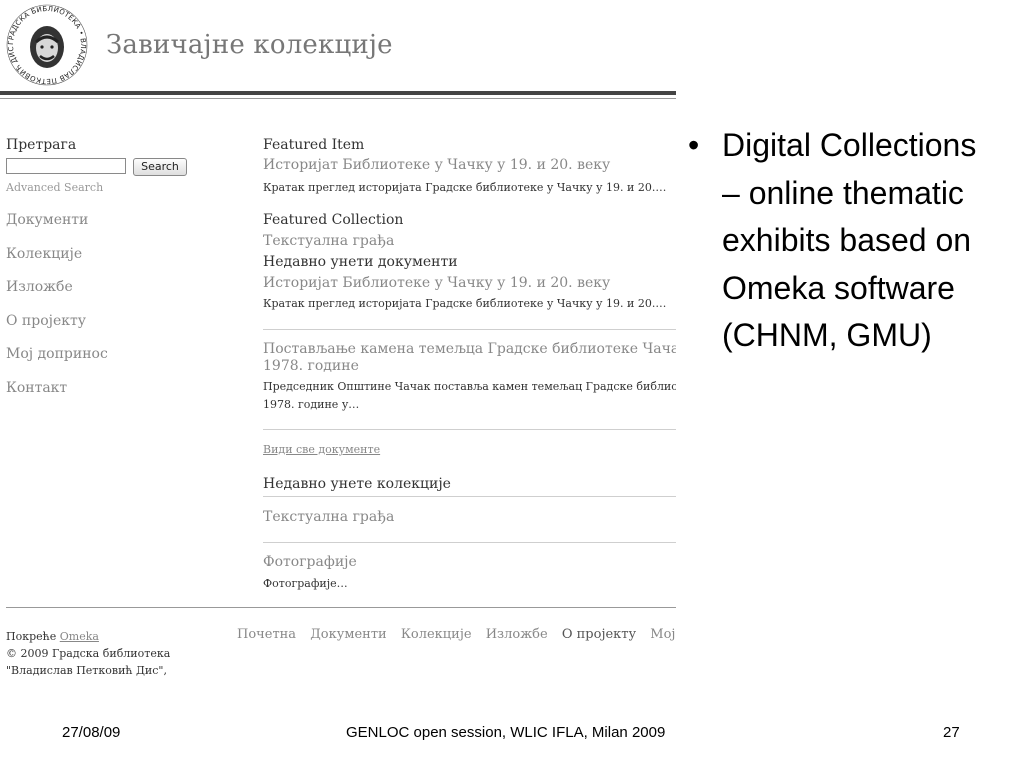 This screenshot has height=768, width=1024. Describe the element at coordinates (266, 634) in the screenshot. I see `footer-nav-home: Почетна` at that location.